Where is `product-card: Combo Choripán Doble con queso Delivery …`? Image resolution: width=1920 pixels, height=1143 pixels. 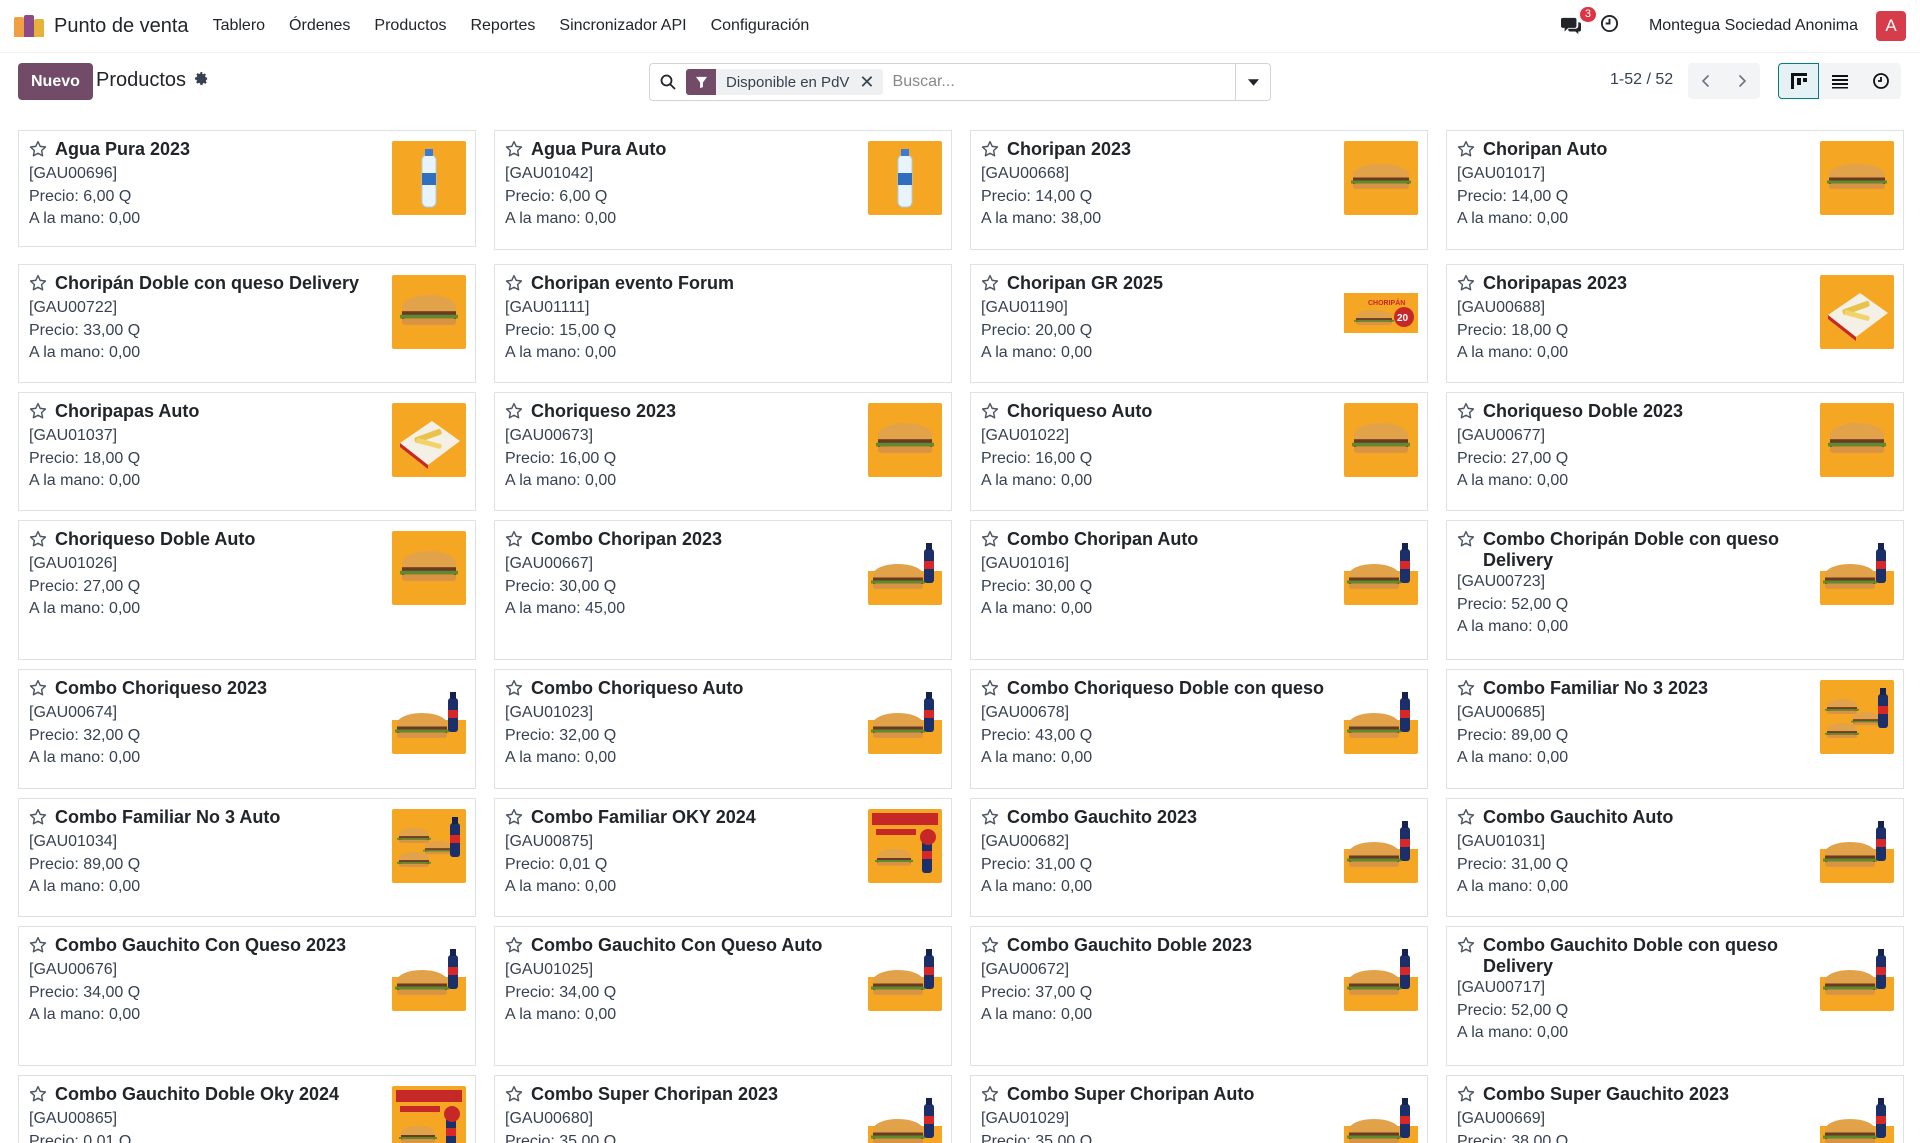 product-card: Combo Choripán Doble con queso Delivery … is located at coordinates (1675, 590).